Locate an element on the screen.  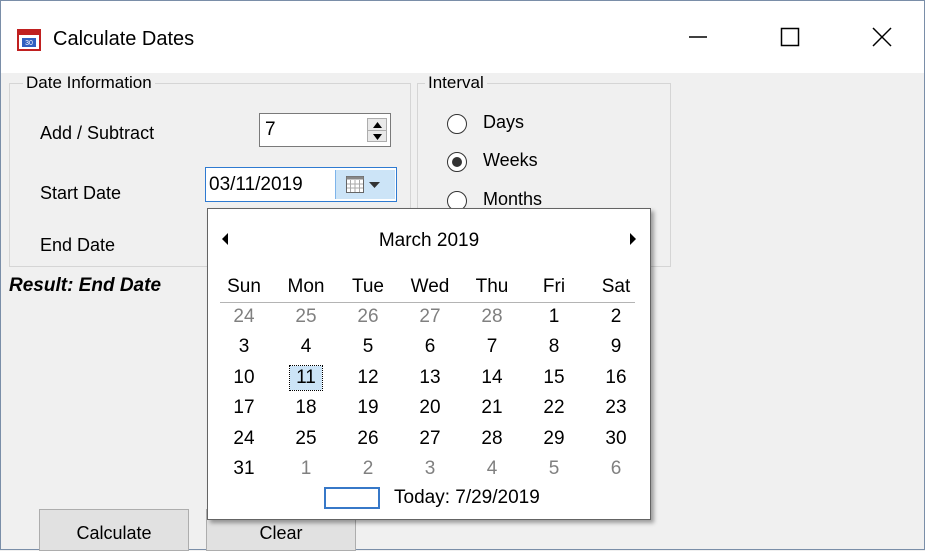
calendar-day: 18 is located at coordinates (306, 408).